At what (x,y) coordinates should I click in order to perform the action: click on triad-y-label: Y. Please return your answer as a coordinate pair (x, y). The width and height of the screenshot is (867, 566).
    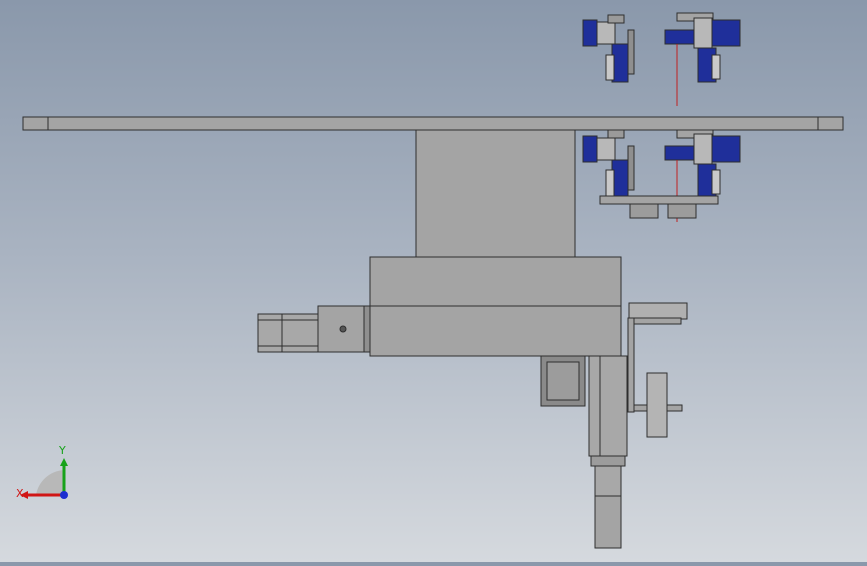
    Looking at the image, I should click on (62, 450).